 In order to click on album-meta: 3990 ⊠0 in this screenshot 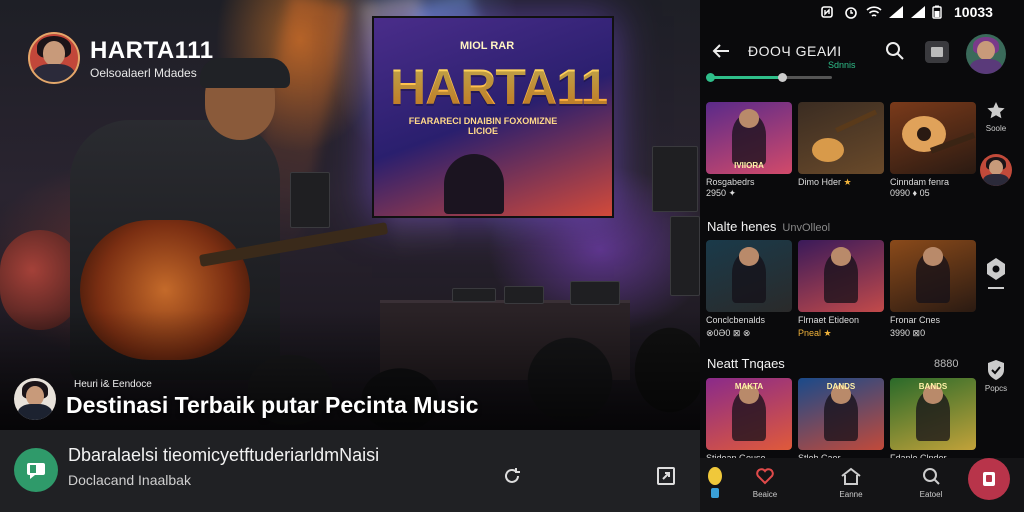, I will do `click(908, 333)`.